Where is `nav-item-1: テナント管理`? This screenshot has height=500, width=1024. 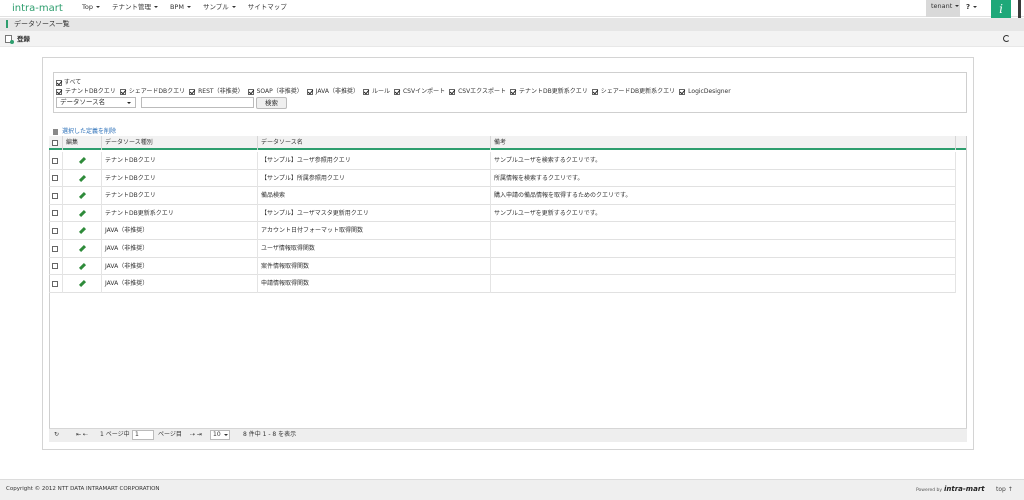 nav-item-1: テナント管理 is located at coordinates (135, 8).